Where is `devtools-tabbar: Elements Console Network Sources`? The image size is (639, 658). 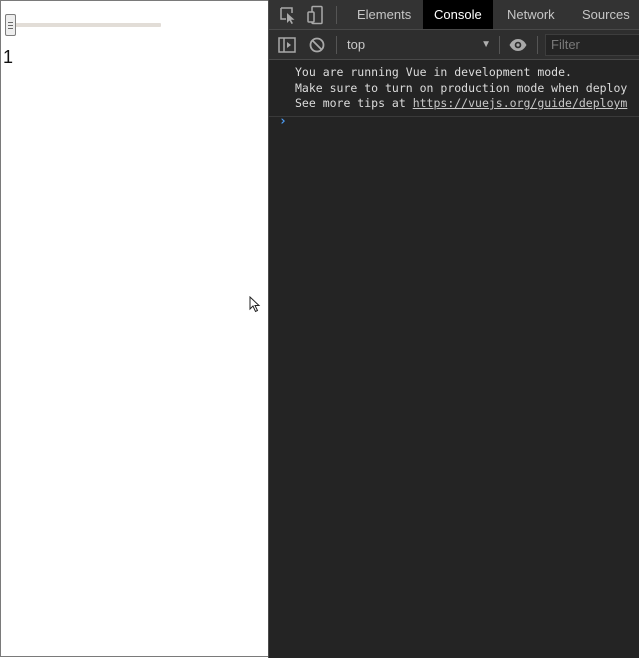
devtools-tabbar: Elements Console Network Sources is located at coordinates (454, 15).